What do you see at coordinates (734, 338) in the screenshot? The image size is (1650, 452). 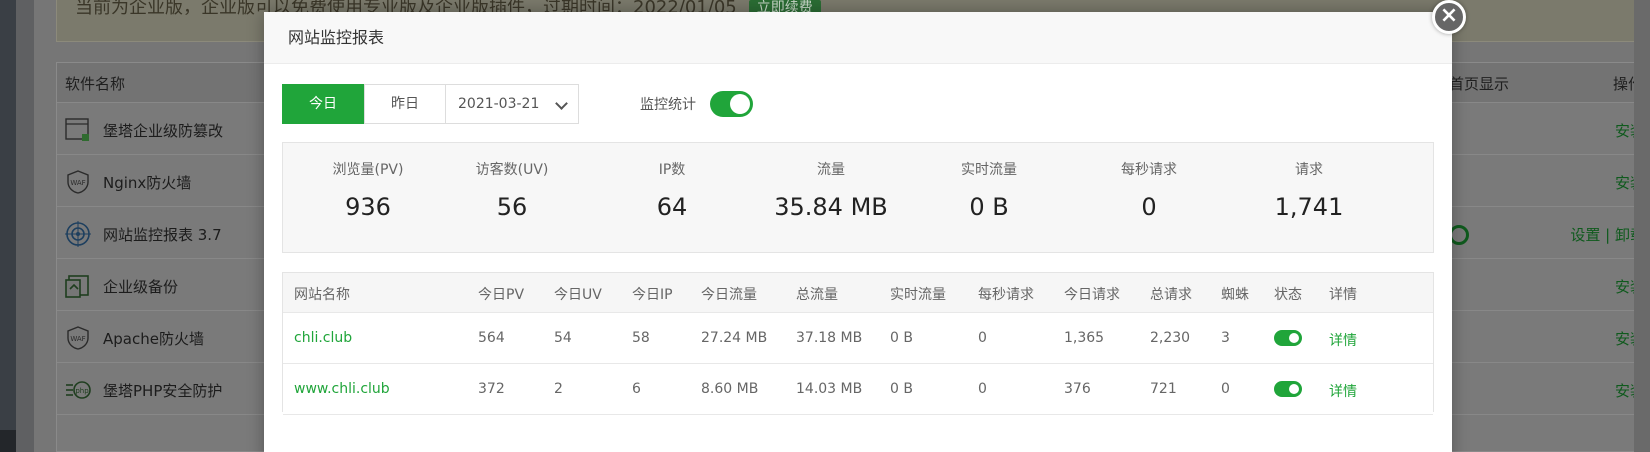 I see `cell-today-traffic: 27.24 MB` at bounding box center [734, 338].